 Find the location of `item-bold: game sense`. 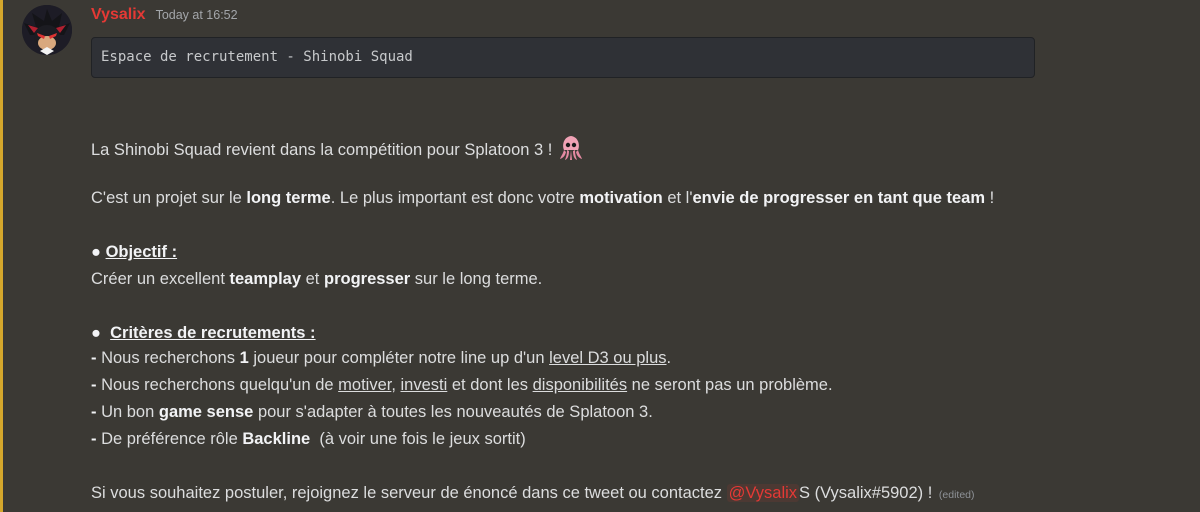

item-bold: game sense is located at coordinates (206, 412).